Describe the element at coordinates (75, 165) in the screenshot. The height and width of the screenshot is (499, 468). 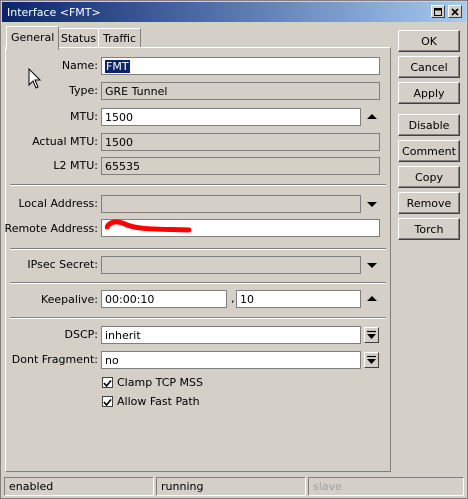
I see `l2-mtu-label: L2 MTU:` at that location.